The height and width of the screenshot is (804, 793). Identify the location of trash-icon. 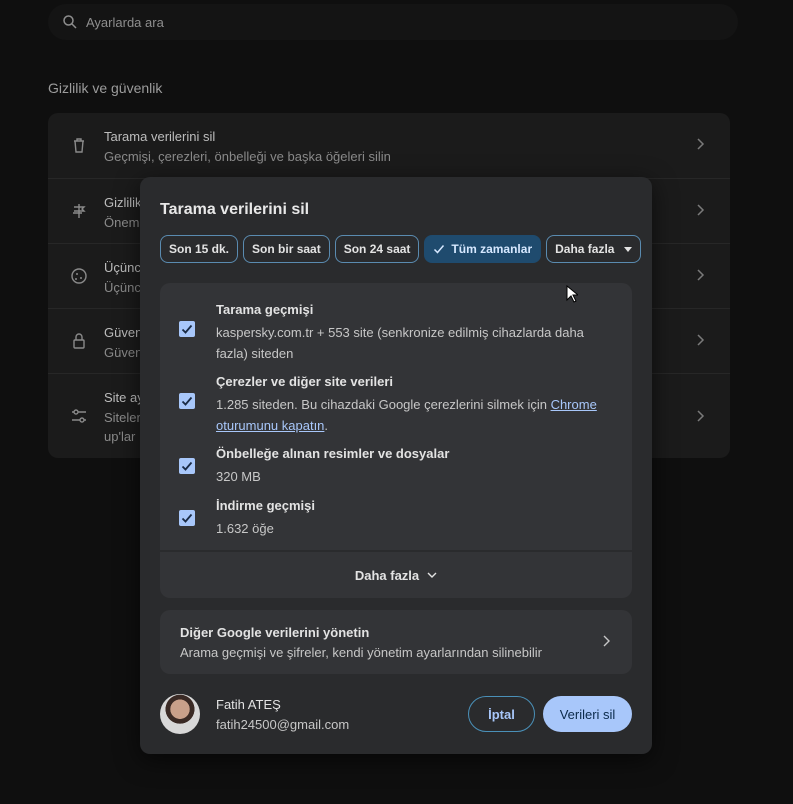
(79, 145).